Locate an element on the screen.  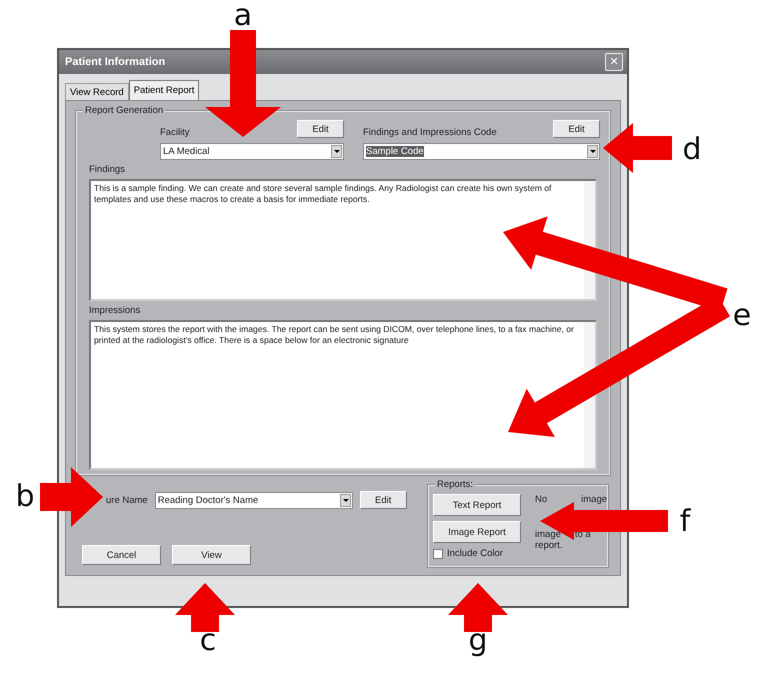
text-report-button: Text Report is located at coordinates (477, 505).